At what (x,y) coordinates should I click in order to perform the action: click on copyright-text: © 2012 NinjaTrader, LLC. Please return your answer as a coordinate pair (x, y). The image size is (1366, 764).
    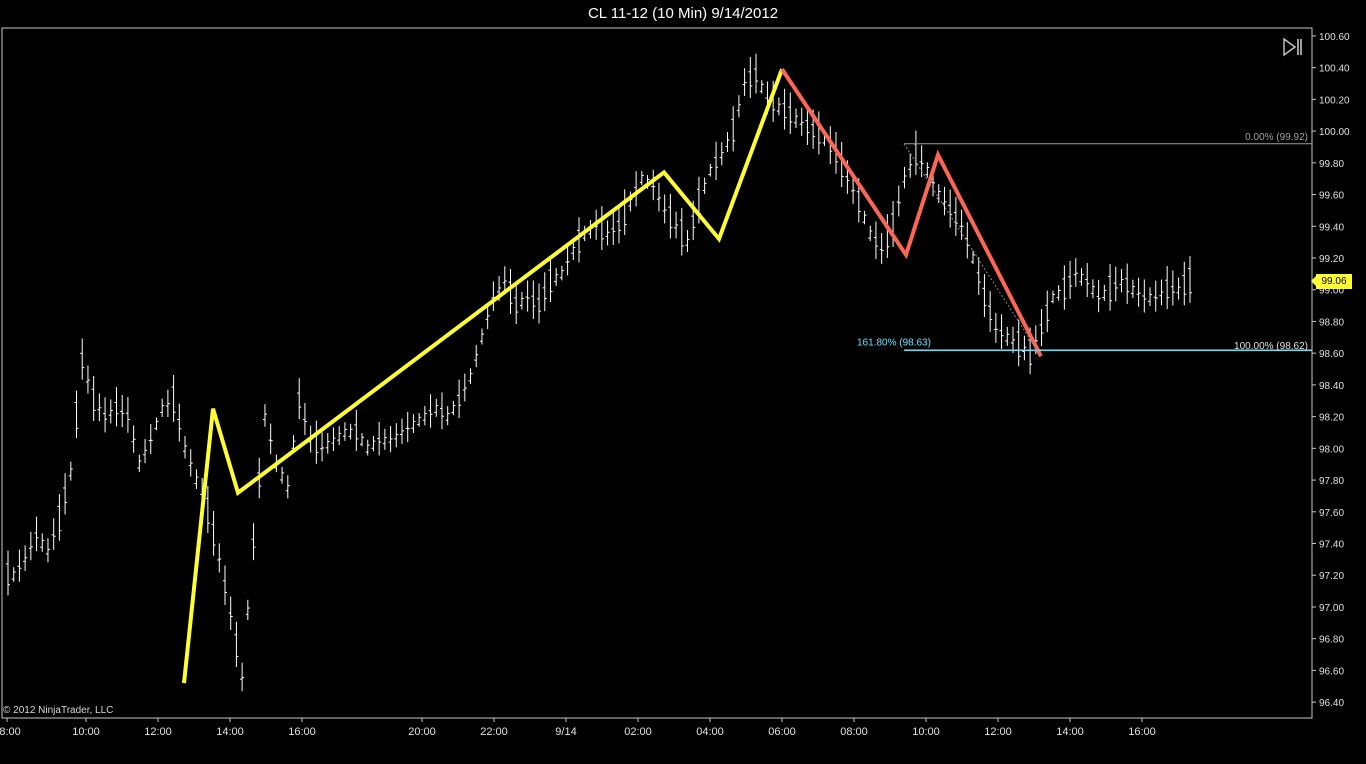
    Looking at the image, I should click on (58, 710).